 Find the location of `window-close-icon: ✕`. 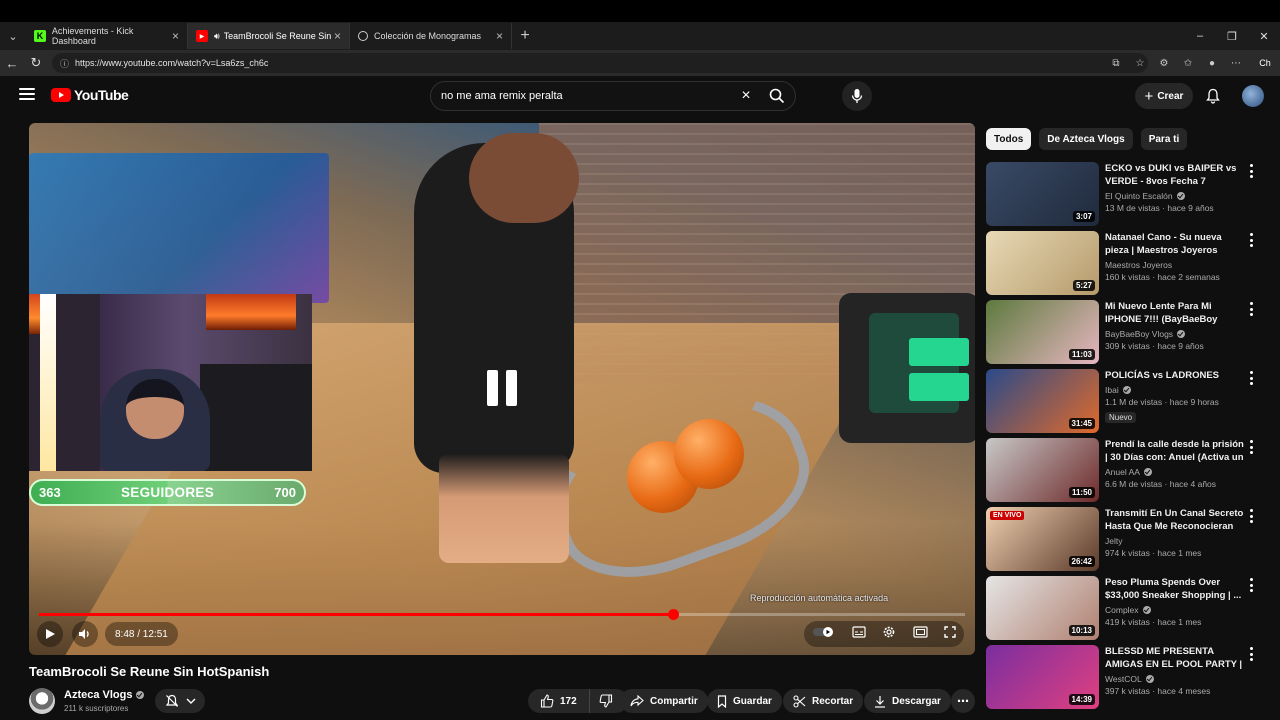

window-close-icon: ✕ is located at coordinates (1264, 36).